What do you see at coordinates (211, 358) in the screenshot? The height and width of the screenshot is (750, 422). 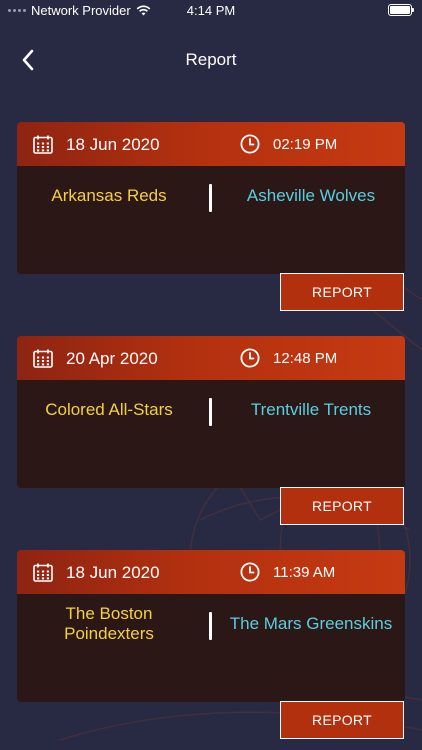 I see `card-header: 20 Apr 2020 12:48 PM` at bounding box center [211, 358].